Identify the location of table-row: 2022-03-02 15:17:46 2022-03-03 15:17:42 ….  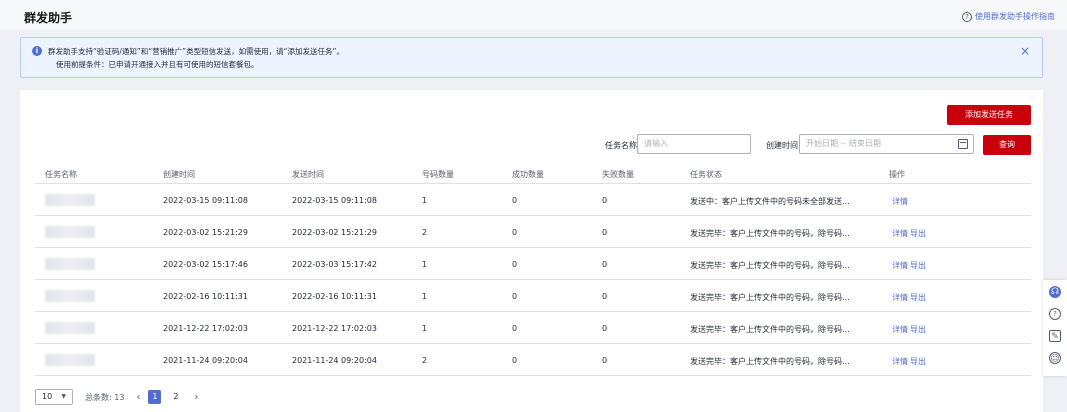
(533, 264).